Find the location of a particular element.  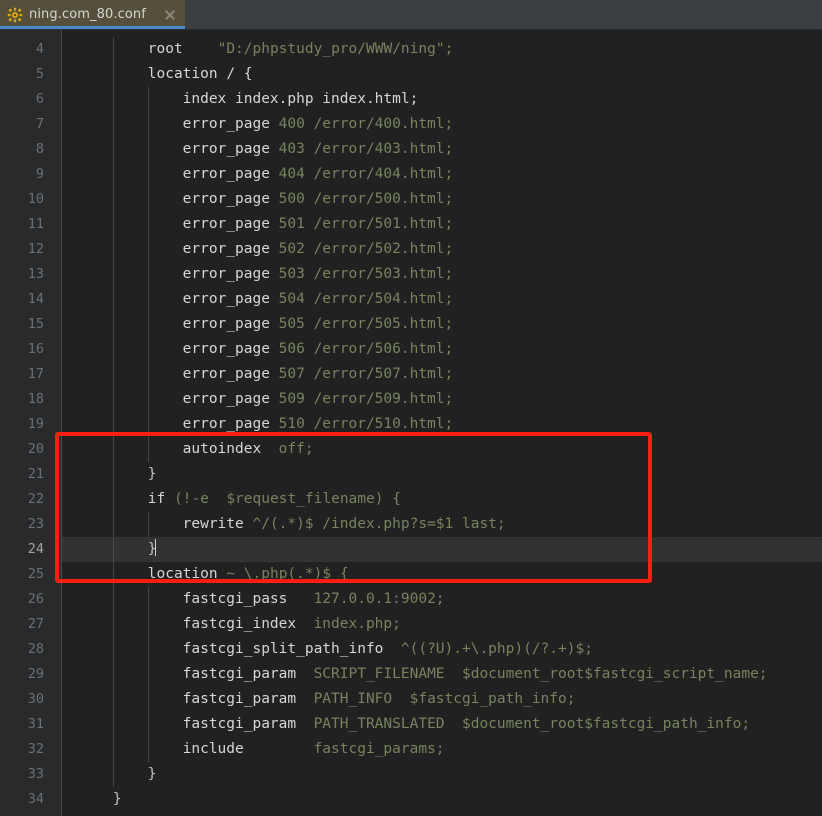

line-text: if (!-e $request_filename) { is located at coordinates (274, 499).